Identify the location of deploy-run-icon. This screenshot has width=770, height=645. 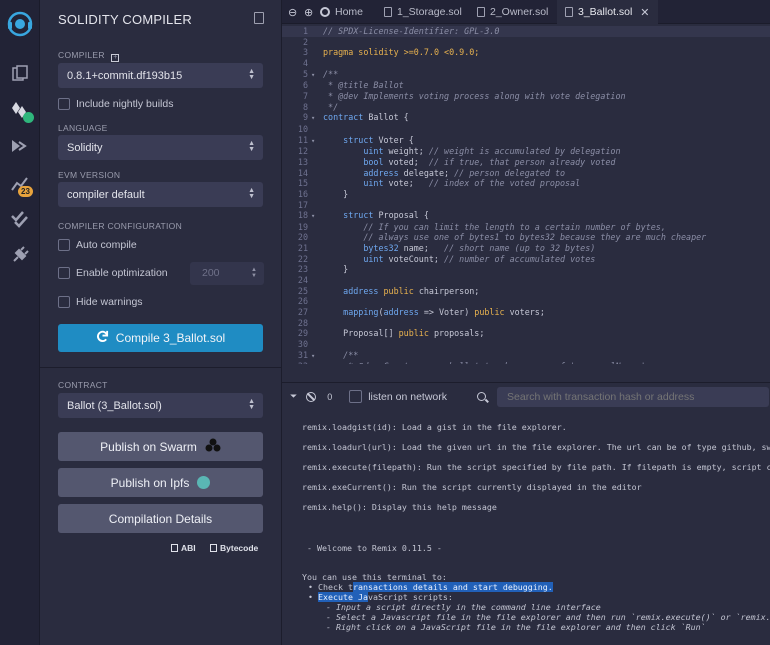
(20, 146).